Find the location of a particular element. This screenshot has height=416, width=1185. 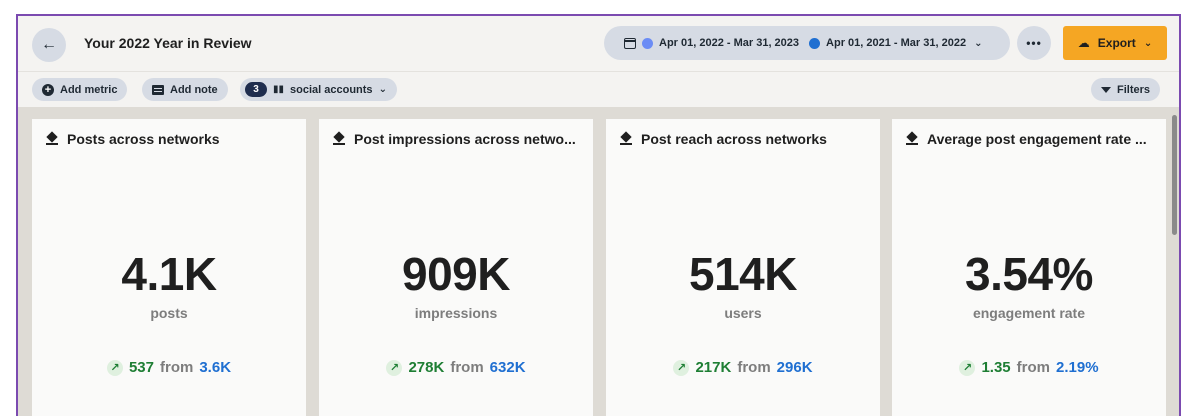

card-title: Post reach across networks is located at coordinates (734, 139).